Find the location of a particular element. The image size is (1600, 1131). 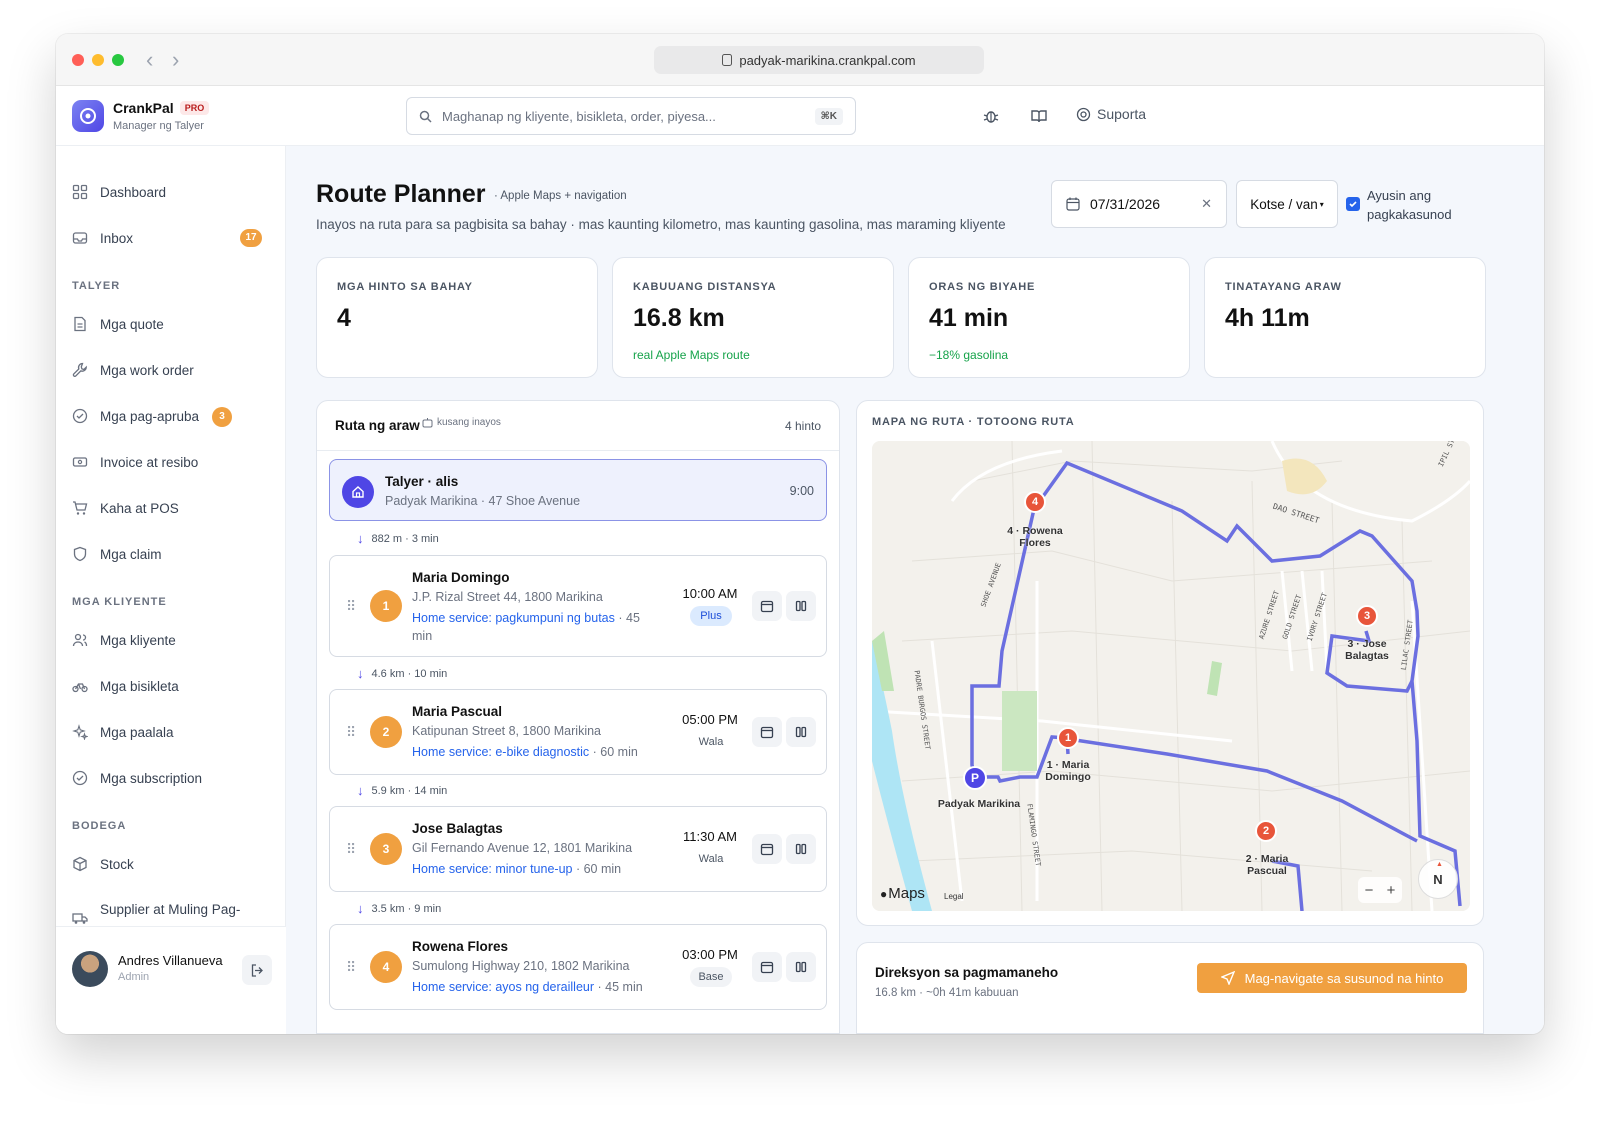

compass-button: N ▲ is located at coordinates (1438, 879).